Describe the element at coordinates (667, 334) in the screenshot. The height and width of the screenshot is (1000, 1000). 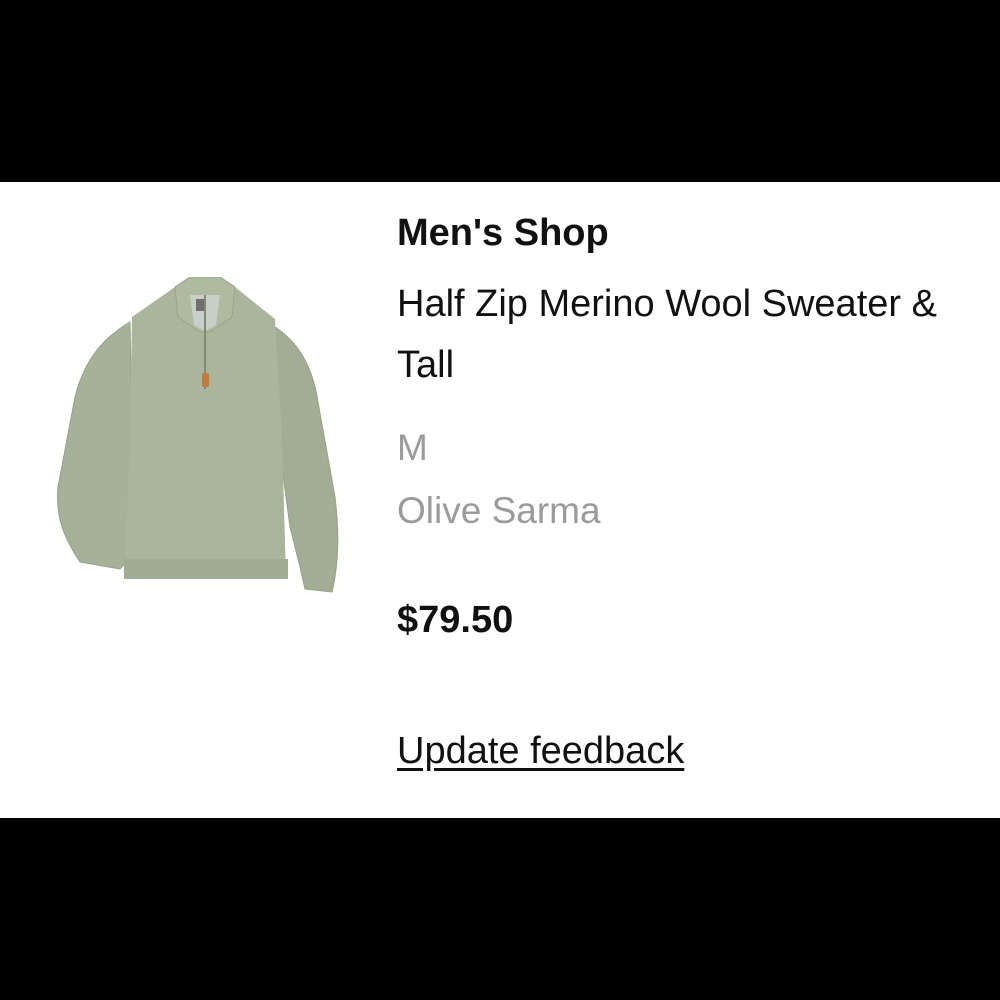
I see `product-title: Half Zip Merino Wool Sweater & Tall` at that location.